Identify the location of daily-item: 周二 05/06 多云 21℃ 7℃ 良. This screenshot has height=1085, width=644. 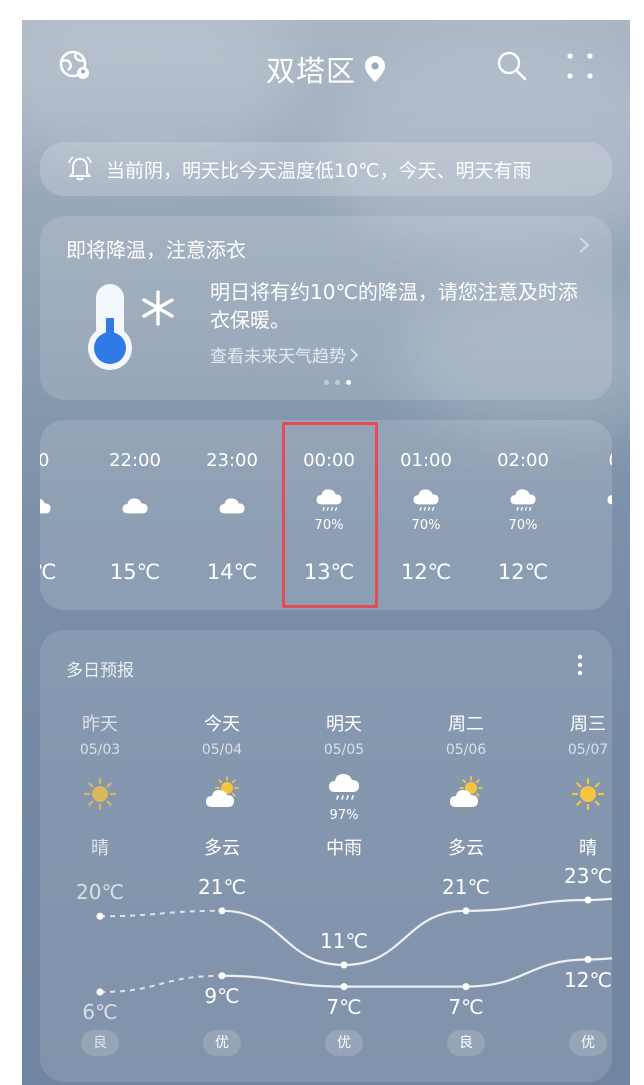
(466, 856).